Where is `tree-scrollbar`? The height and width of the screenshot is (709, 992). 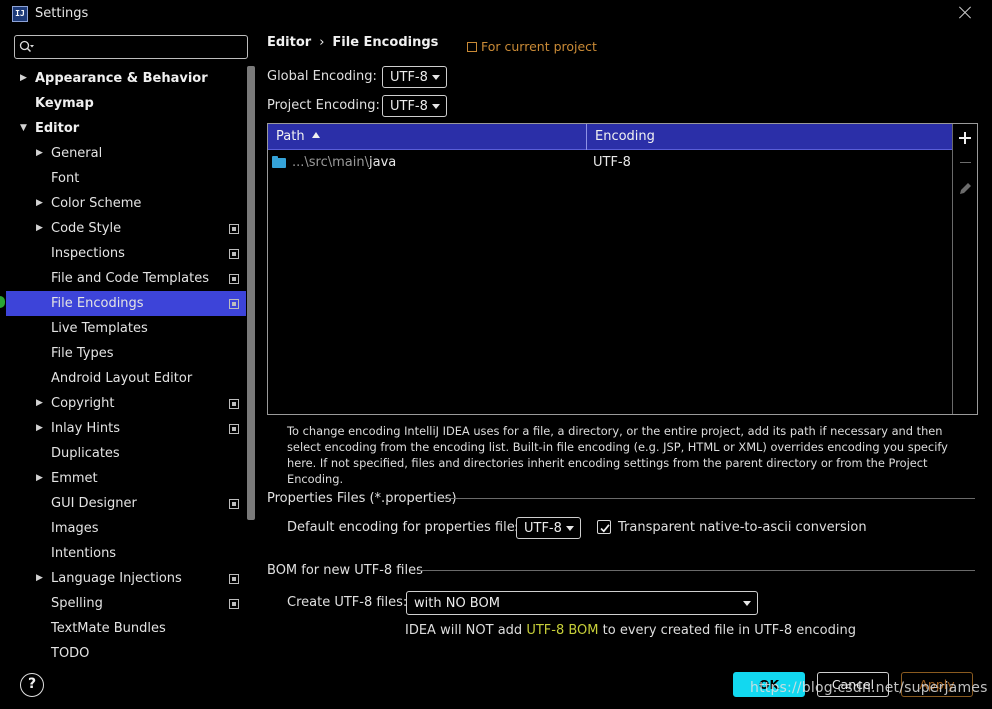 tree-scrollbar is located at coordinates (251, 293).